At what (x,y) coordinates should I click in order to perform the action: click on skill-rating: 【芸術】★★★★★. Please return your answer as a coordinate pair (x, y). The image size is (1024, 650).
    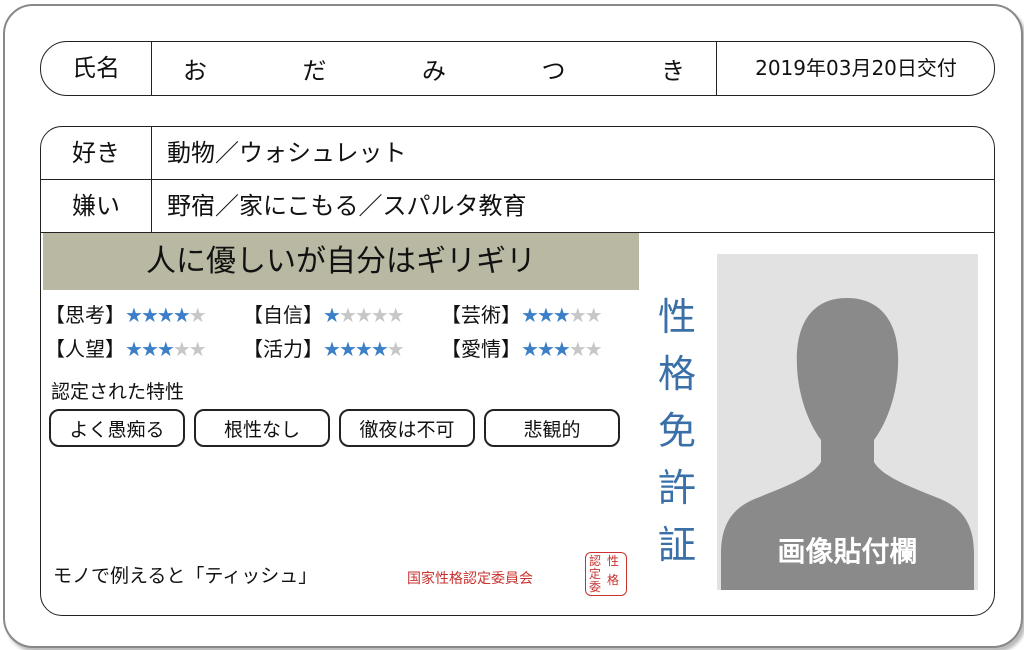
    Looking at the image, I should click on (522, 313).